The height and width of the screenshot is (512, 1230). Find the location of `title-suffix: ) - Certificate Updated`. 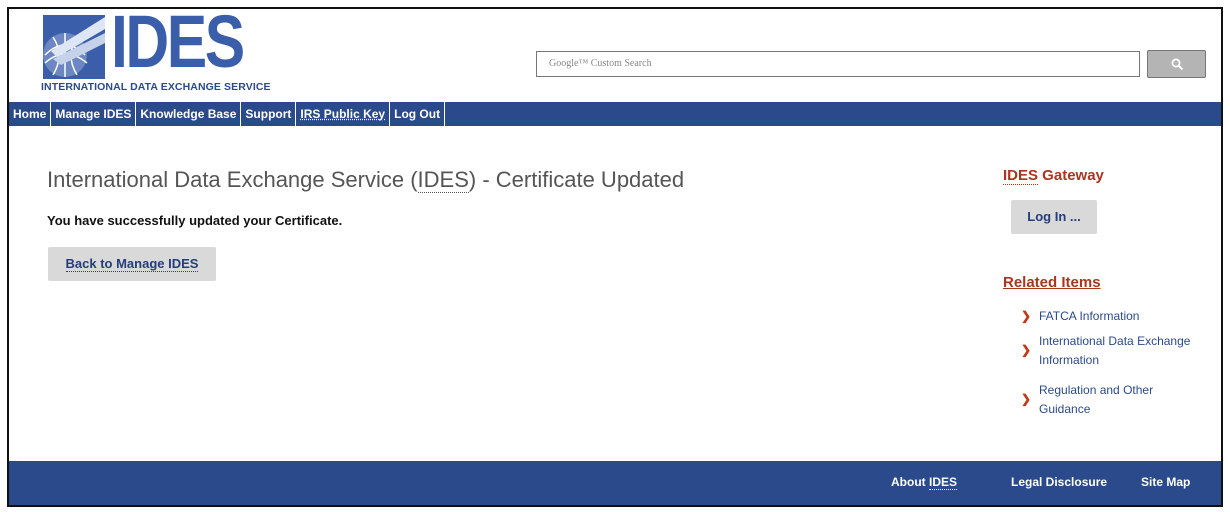

title-suffix: ) - Certificate Updated is located at coordinates (576, 179).